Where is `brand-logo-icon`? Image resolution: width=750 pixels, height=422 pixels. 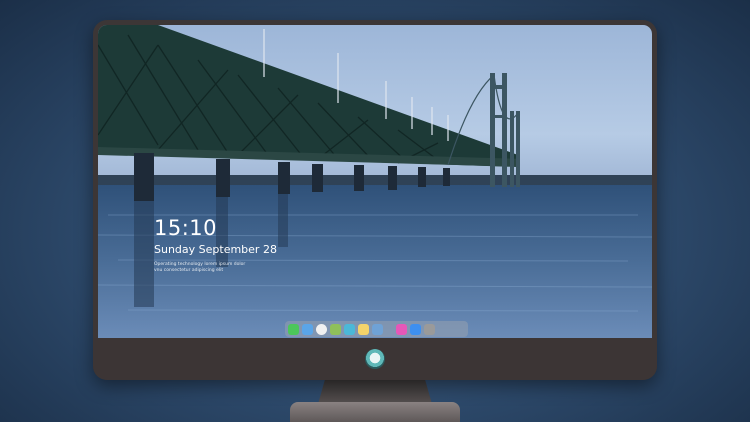 brand-logo-icon is located at coordinates (375, 359).